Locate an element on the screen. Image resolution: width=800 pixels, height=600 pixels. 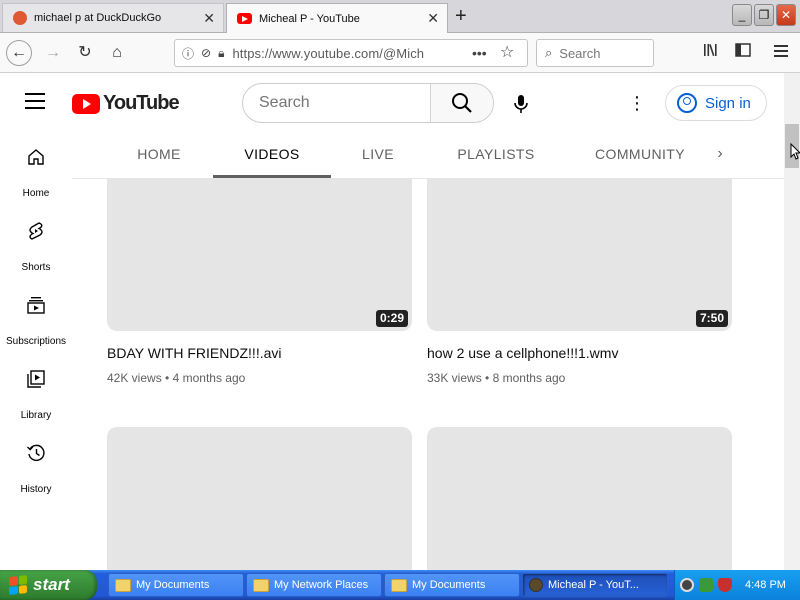
tab-title: michael p at DuckDuckGo is located at coordinates (98, 18).